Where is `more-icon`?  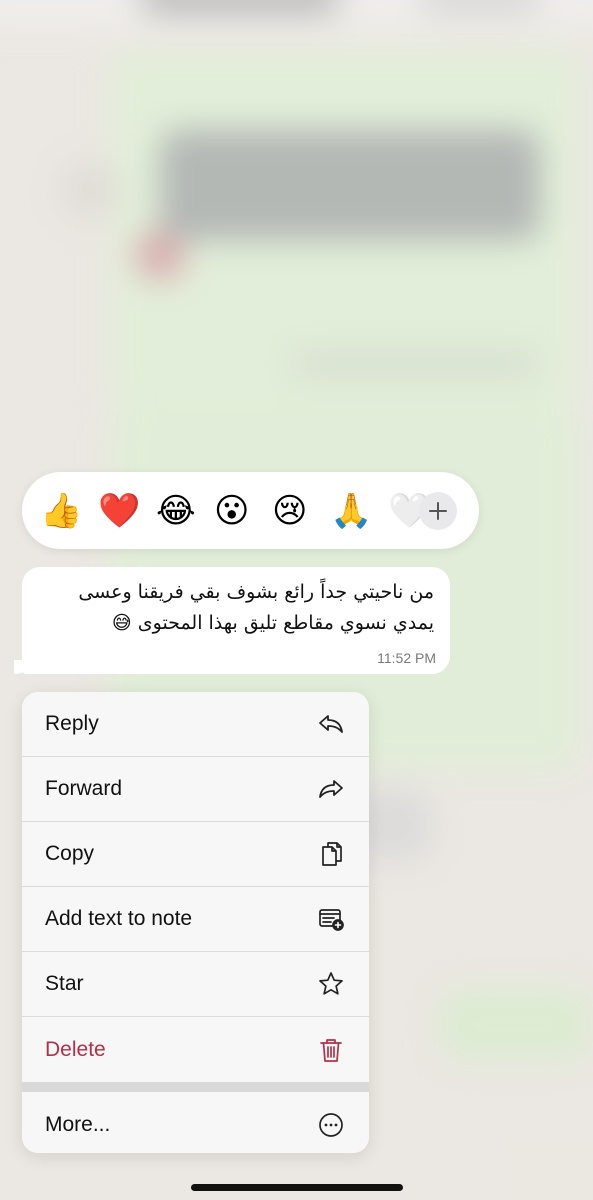 more-icon is located at coordinates (331, 1125).